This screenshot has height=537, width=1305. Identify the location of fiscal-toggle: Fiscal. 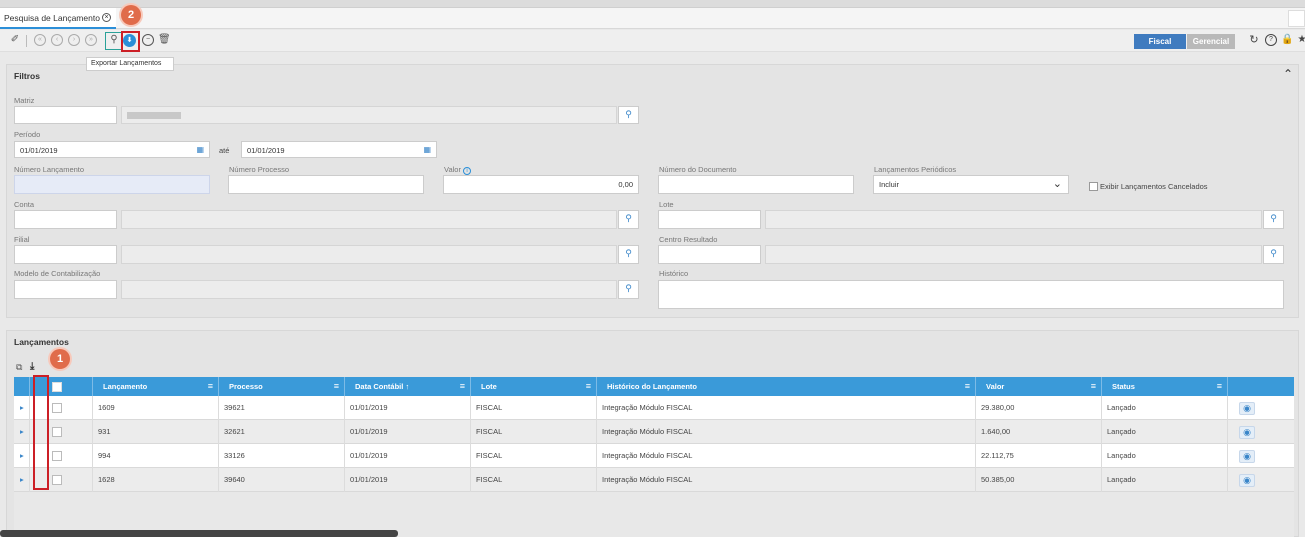
(1160, 41).